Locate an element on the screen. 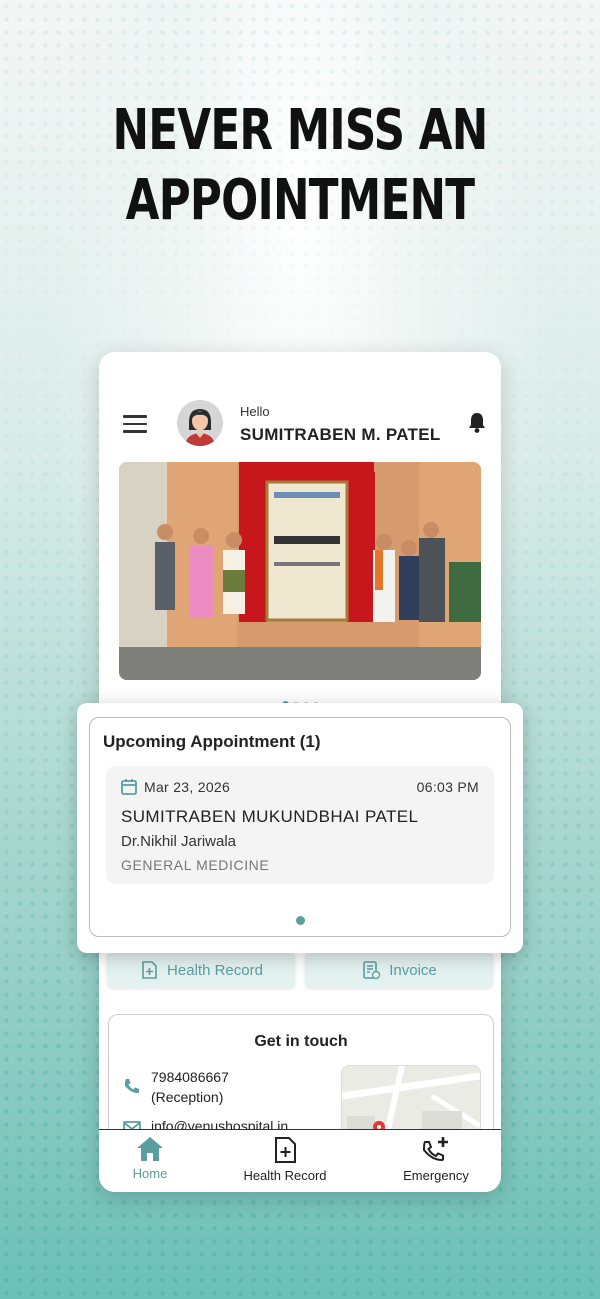  home-icon is located at coordinates (150, 1149).